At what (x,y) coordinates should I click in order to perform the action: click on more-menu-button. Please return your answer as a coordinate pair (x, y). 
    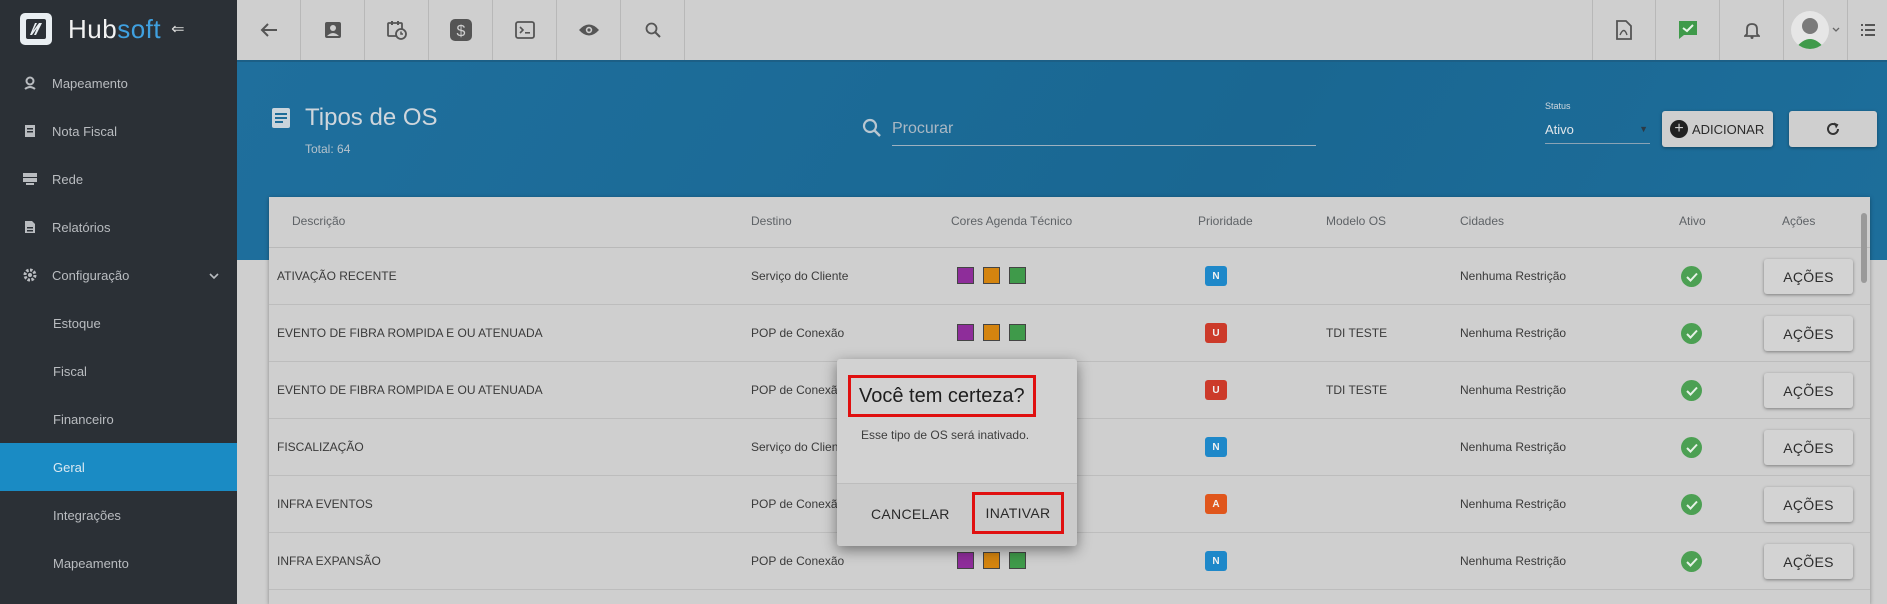
    Looking at the image, I should click on (1867, 30).